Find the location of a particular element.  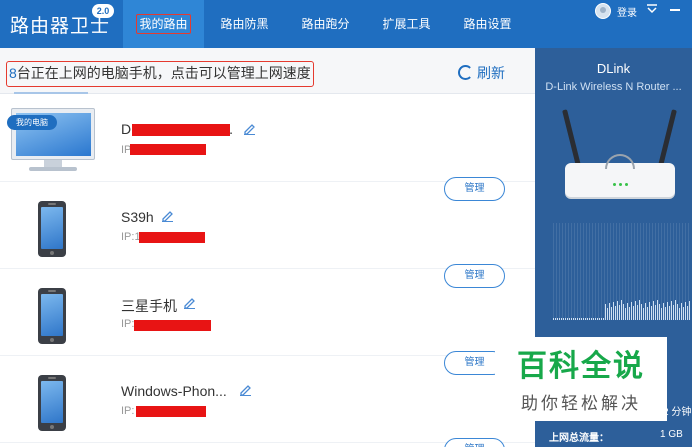

tab-my-router-label: 我的路由 is located at coordinates (163, 24).